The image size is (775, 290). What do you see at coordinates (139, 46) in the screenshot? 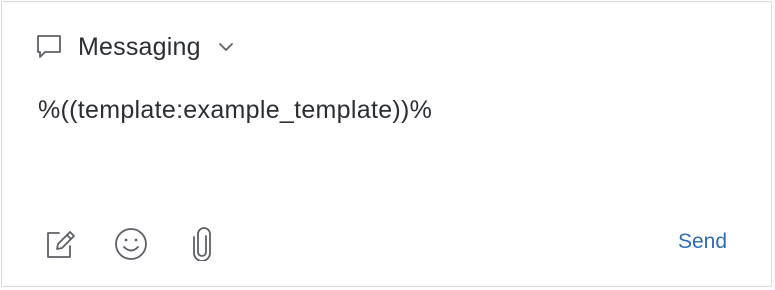
I see `channel-label: Messaging` at bounding box center [139, 46].